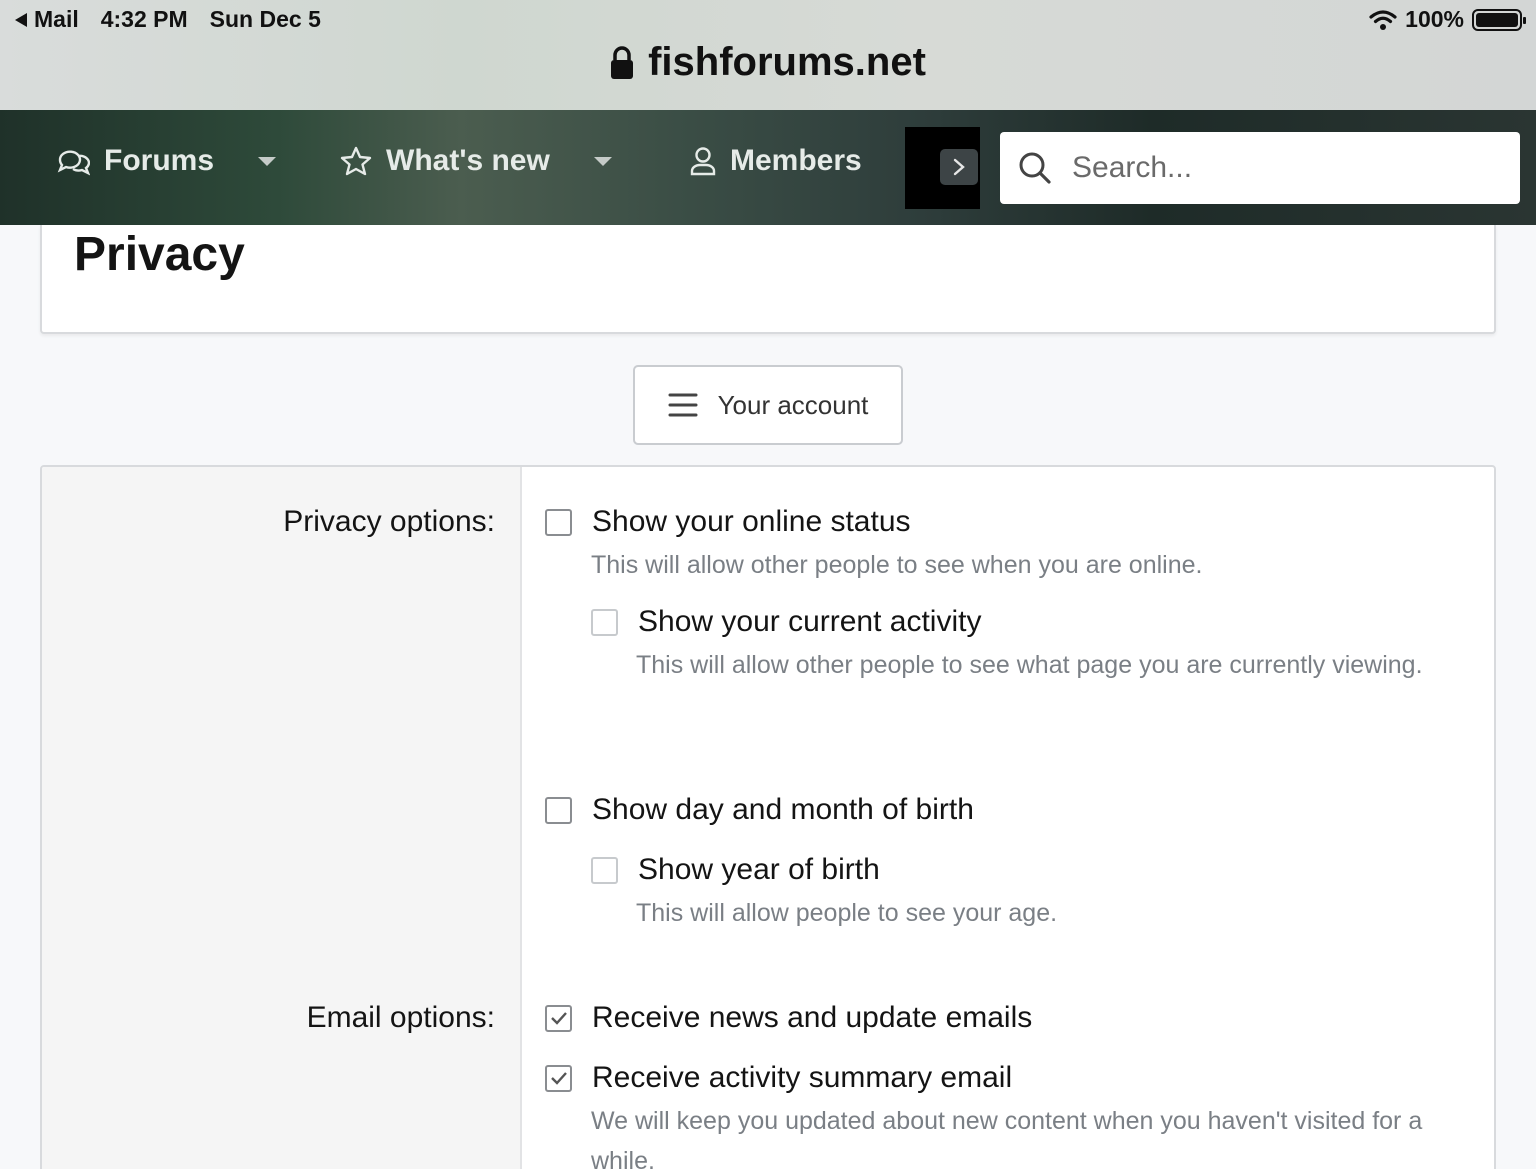 Image resolution: width=1536 pixels, height=1169 pixels. I want to click on activity-summary-label: Receive activity summary email, so click(802, 1077).